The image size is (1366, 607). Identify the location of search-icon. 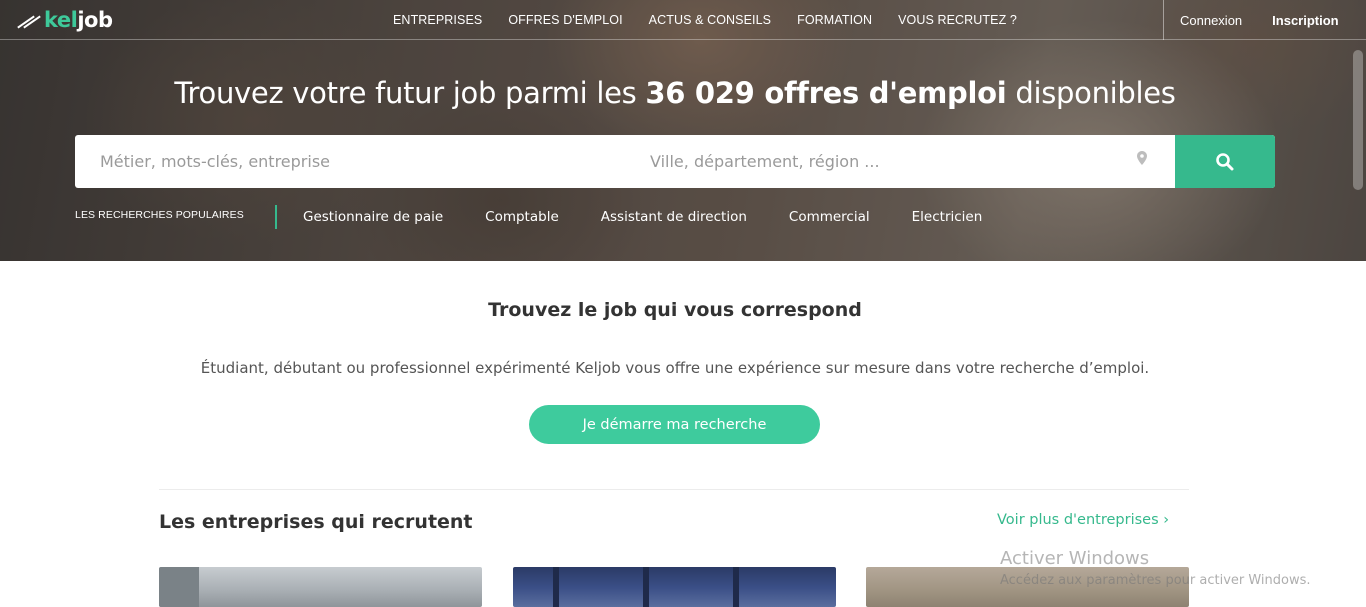
(1225, 161).